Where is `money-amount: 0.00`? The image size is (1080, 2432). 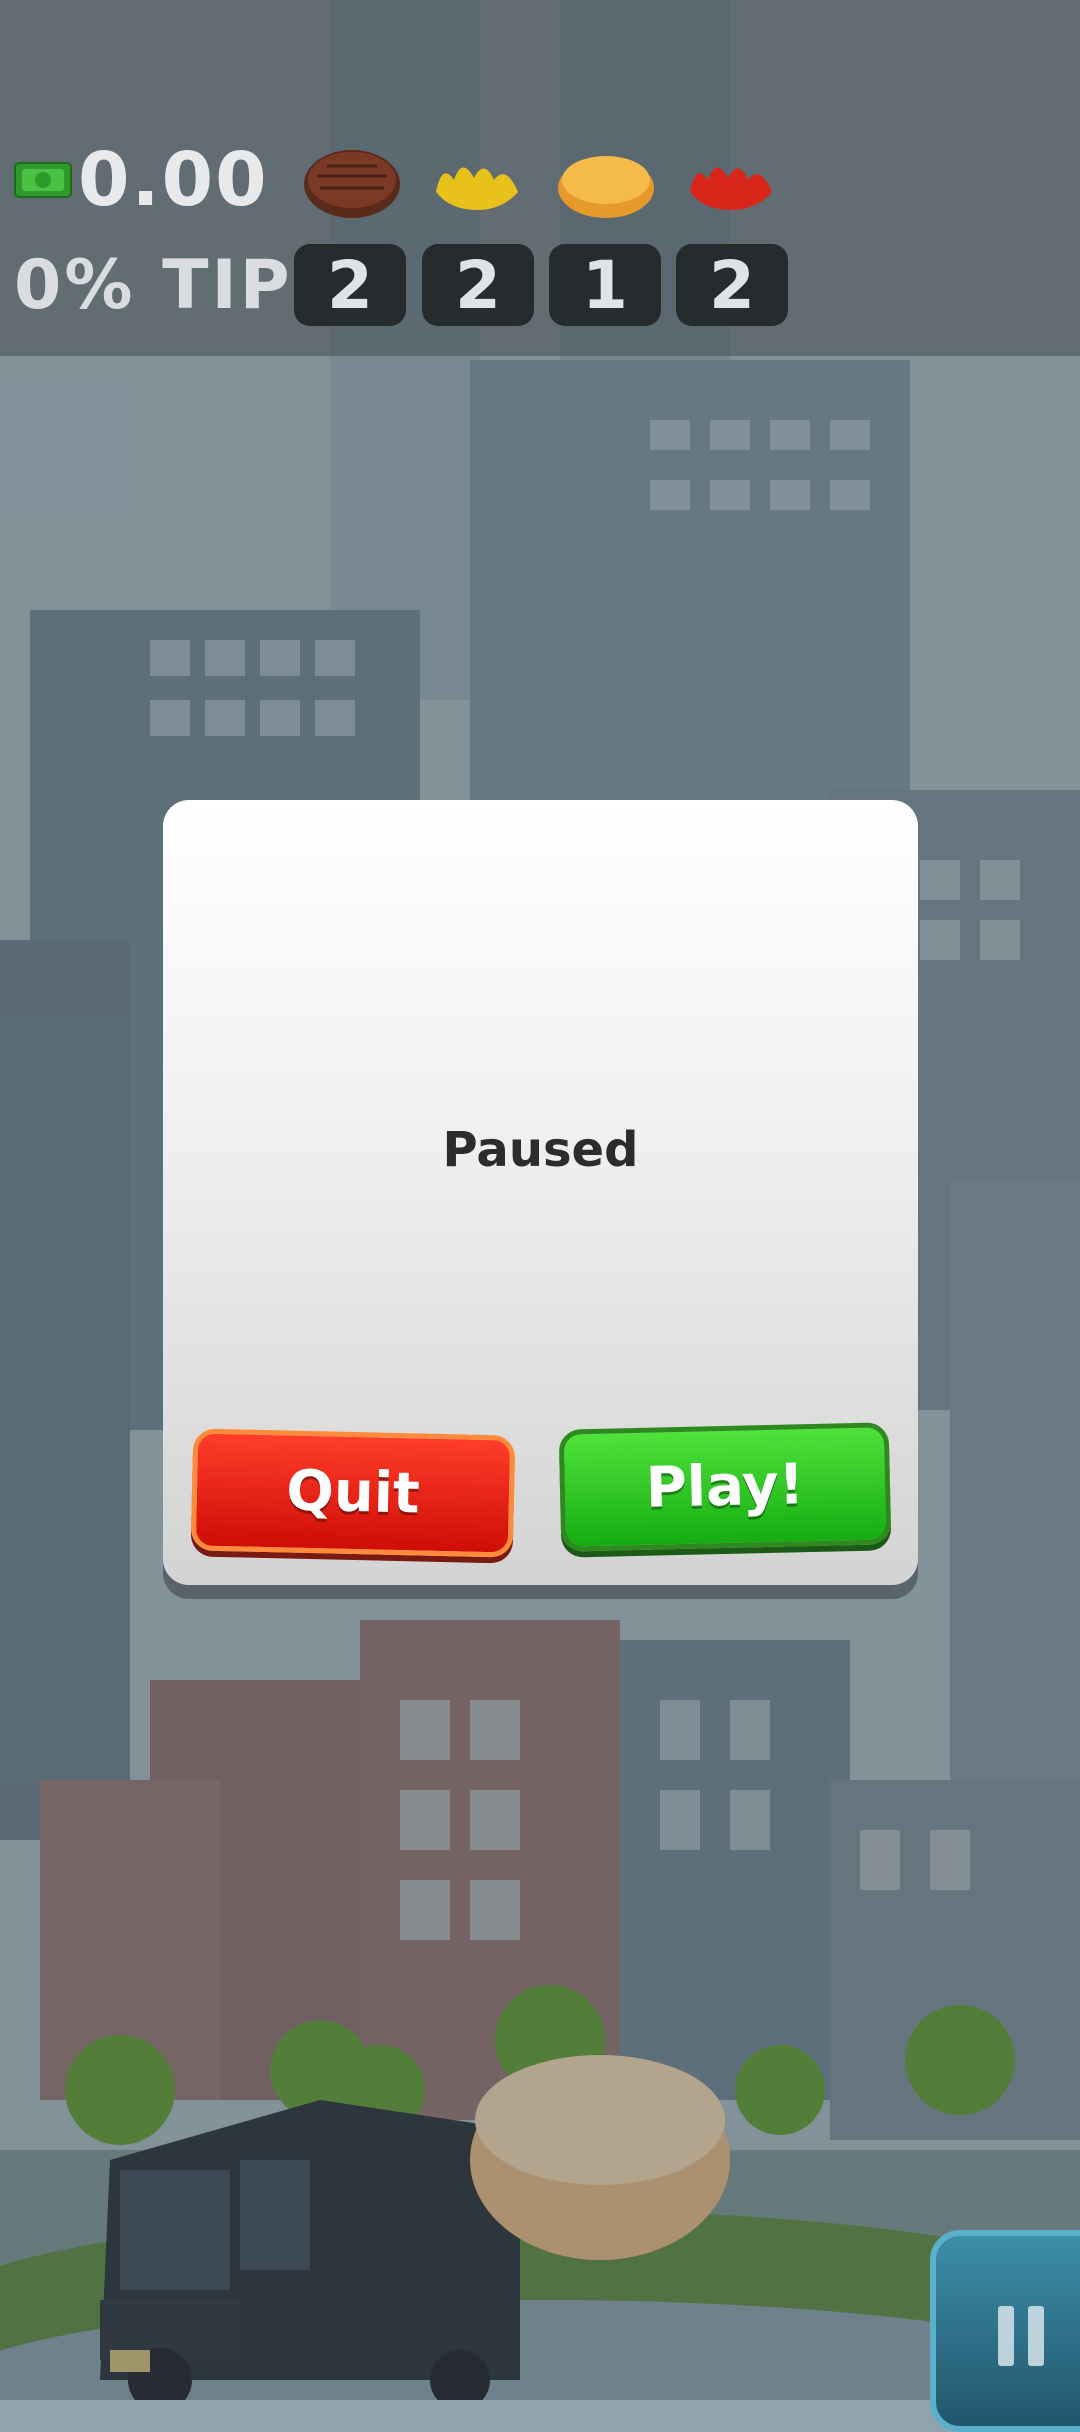
money-amount: 0.00 is located at coordinates (173, 180).